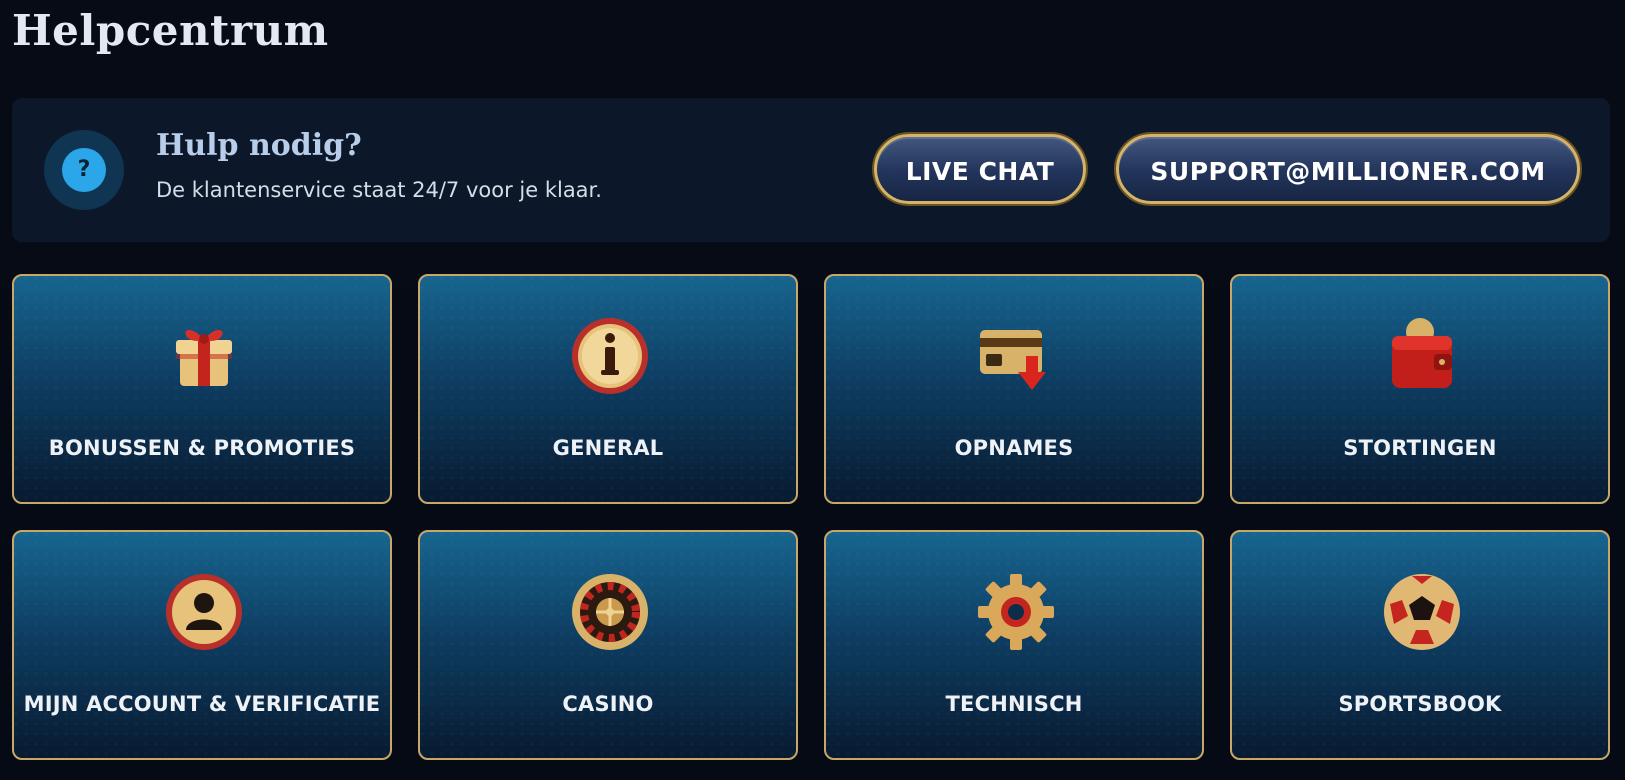 The image size is (1625, 780). Describe the element at coordinates (202, 389) in the screenshot. I see `category-card-bonuses: BONUSSEN & PROMOTIES` at that location.